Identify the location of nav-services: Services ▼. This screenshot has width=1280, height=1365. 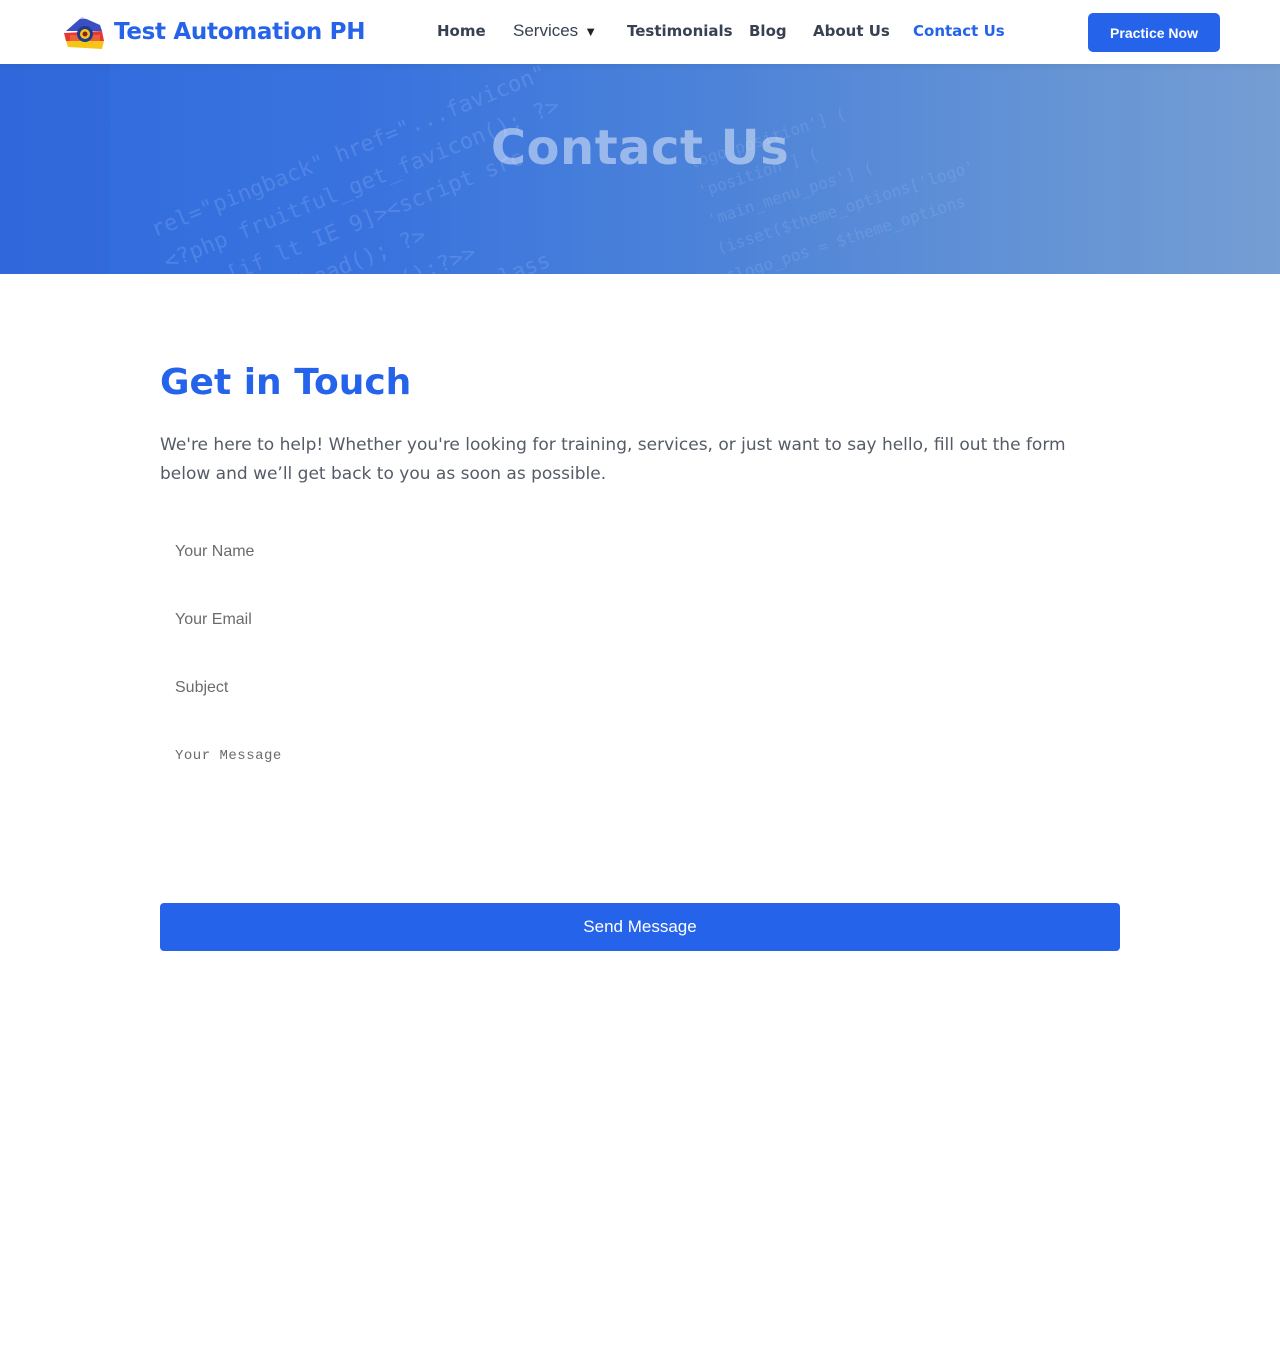
(555, 31).